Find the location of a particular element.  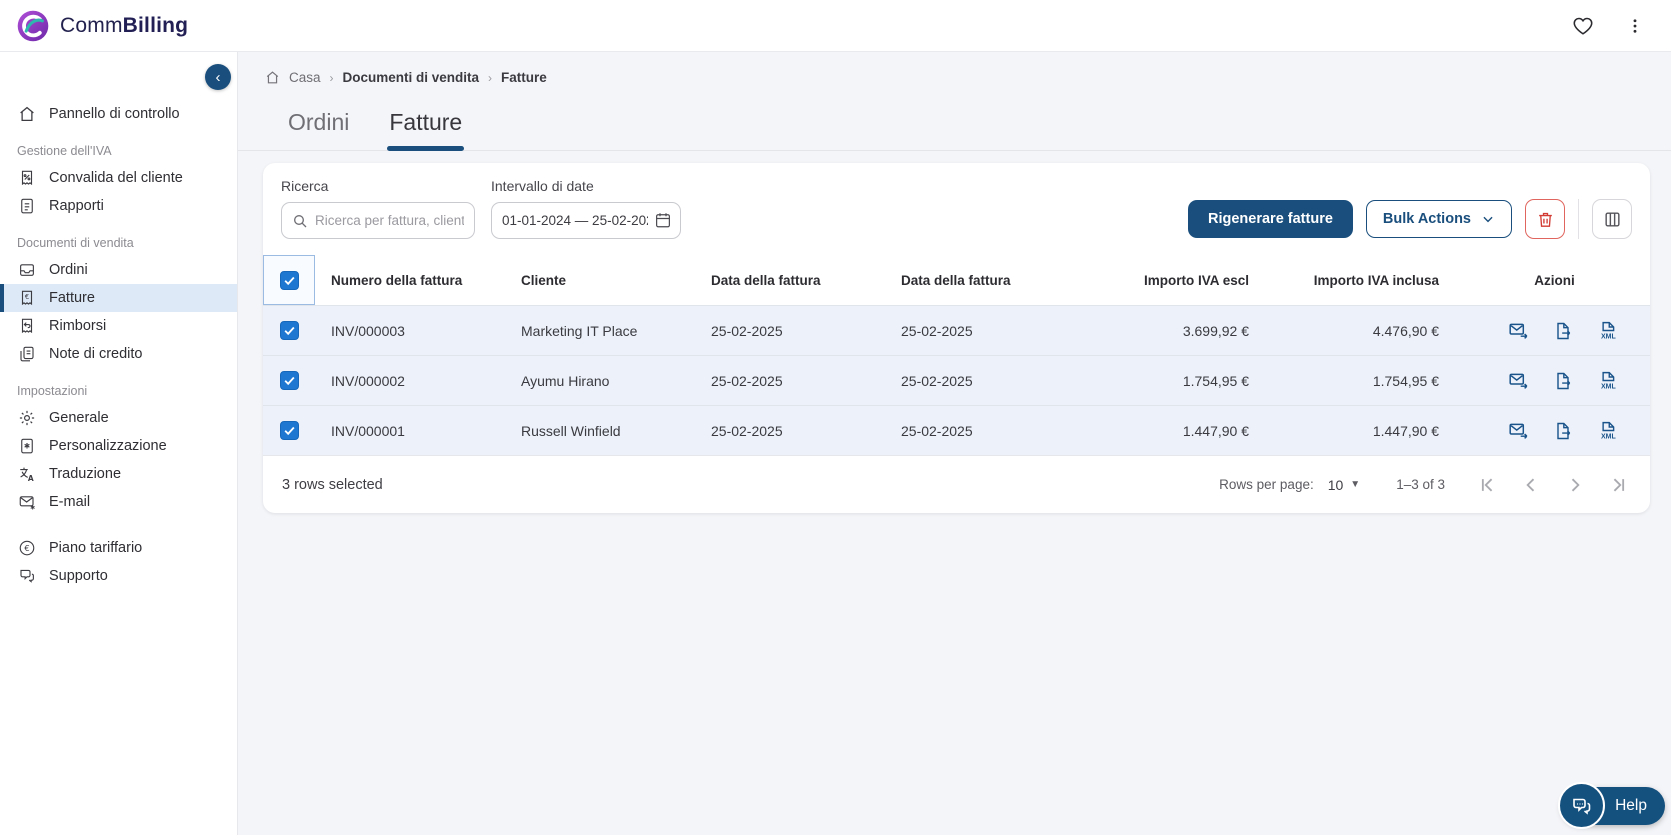

help-button: Help is located at coordinates (1611, 805).